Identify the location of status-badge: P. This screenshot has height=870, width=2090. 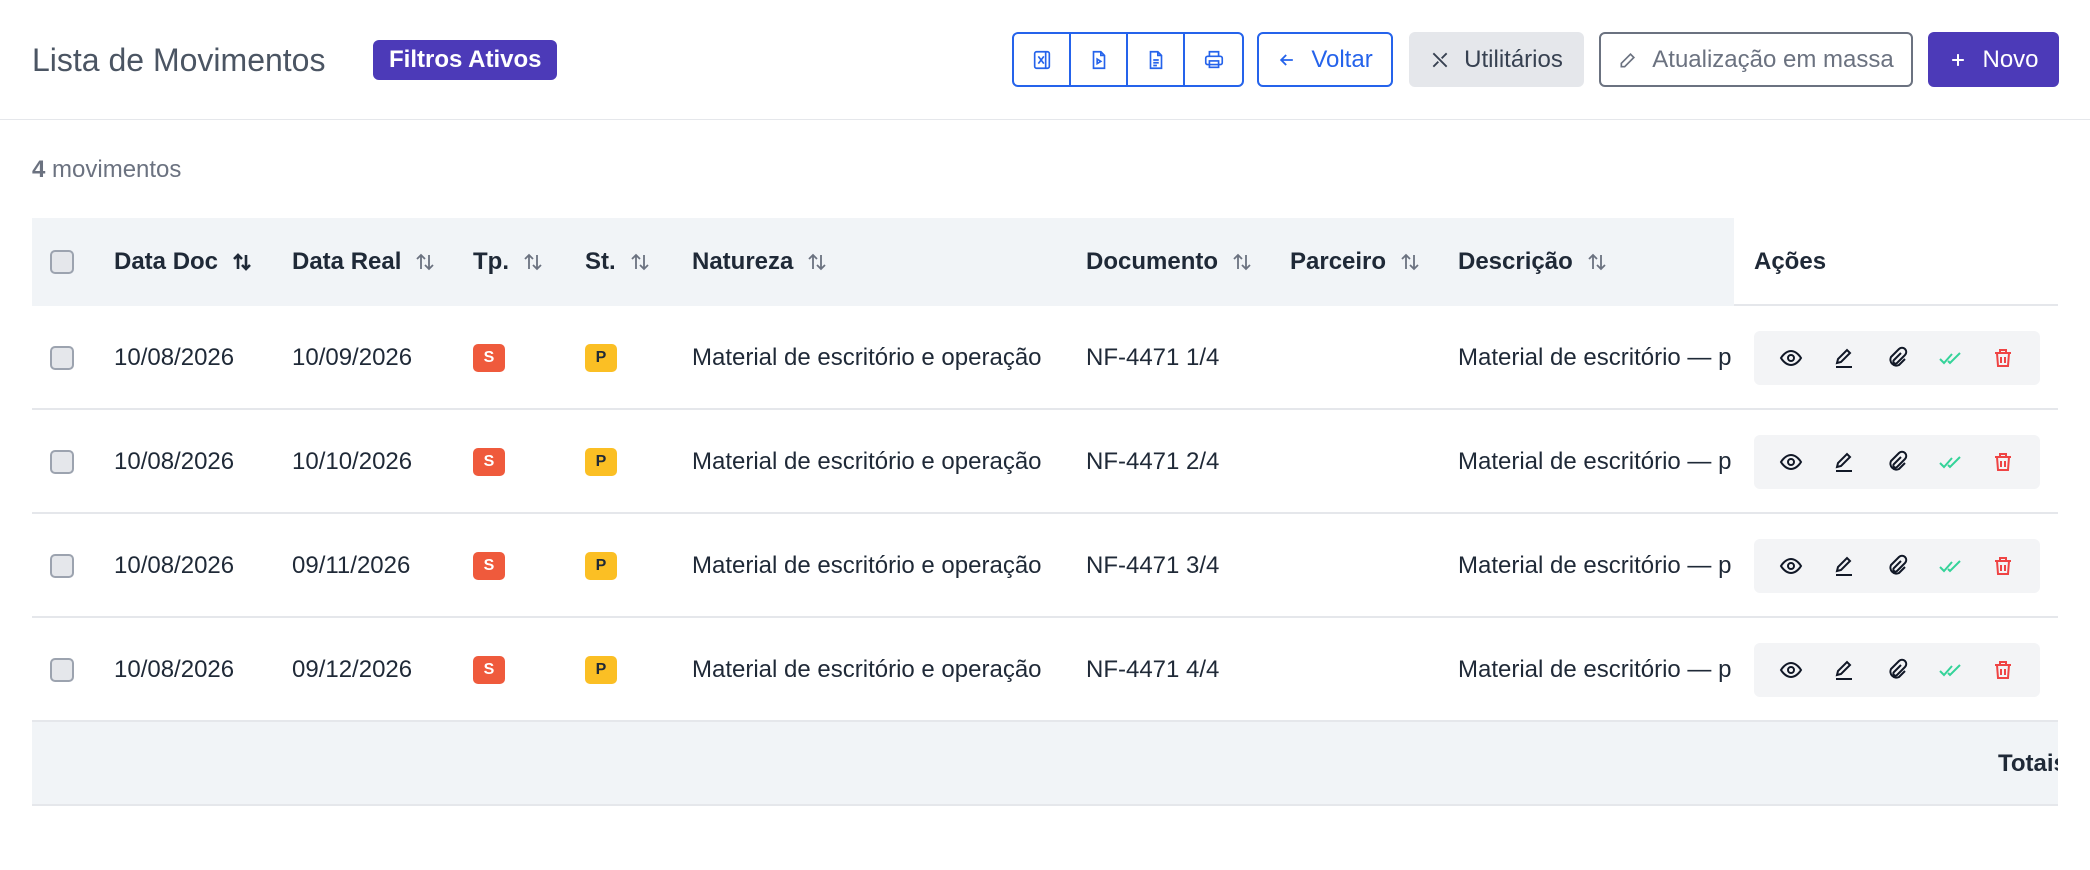
(601, 566).